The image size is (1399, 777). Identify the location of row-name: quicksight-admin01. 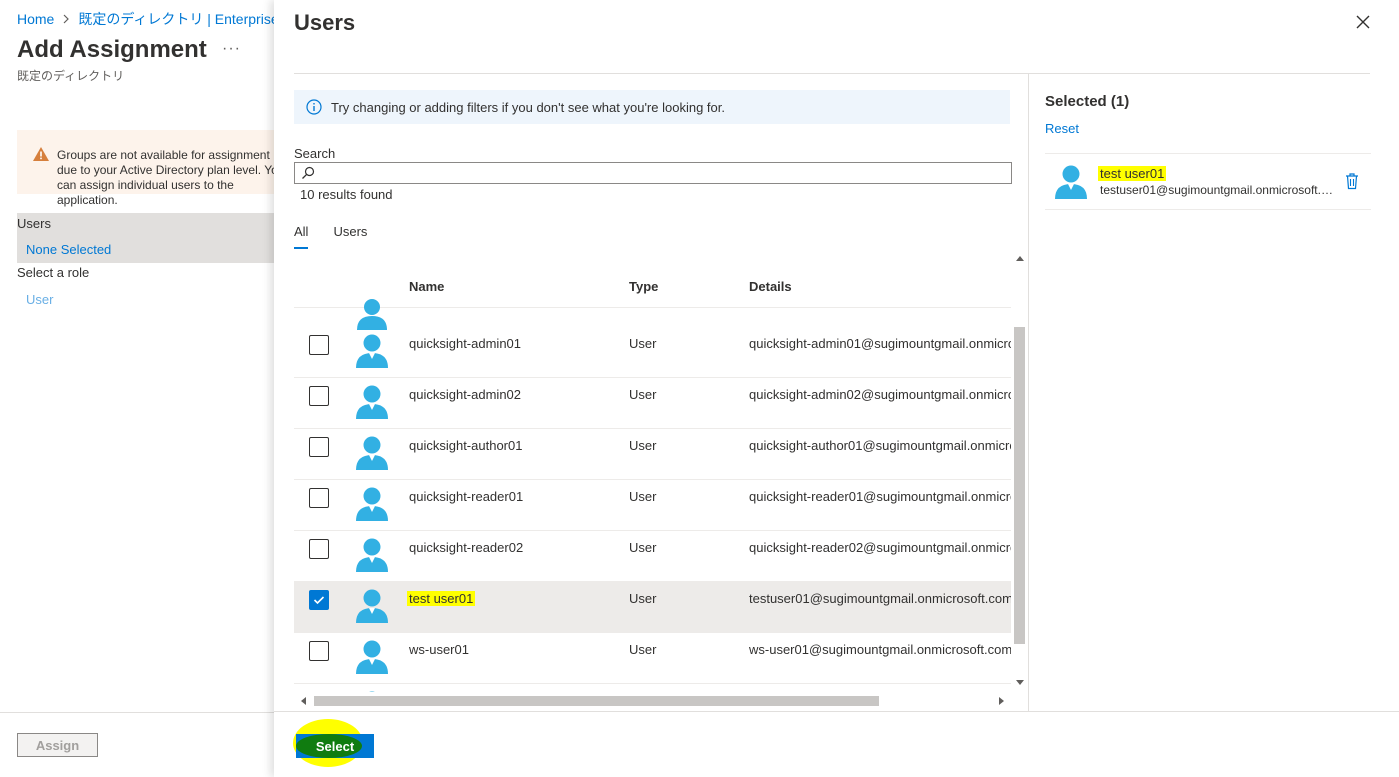
(465, 343).